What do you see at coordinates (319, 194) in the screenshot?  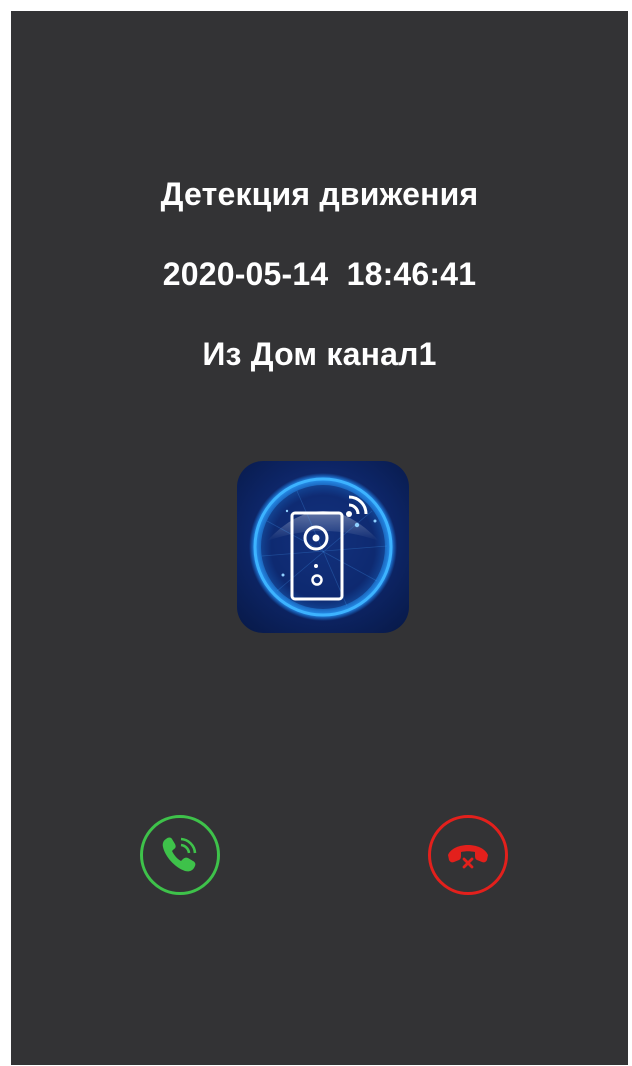 I see `event-title: Детекция движения` at bounding box center [319, 194].